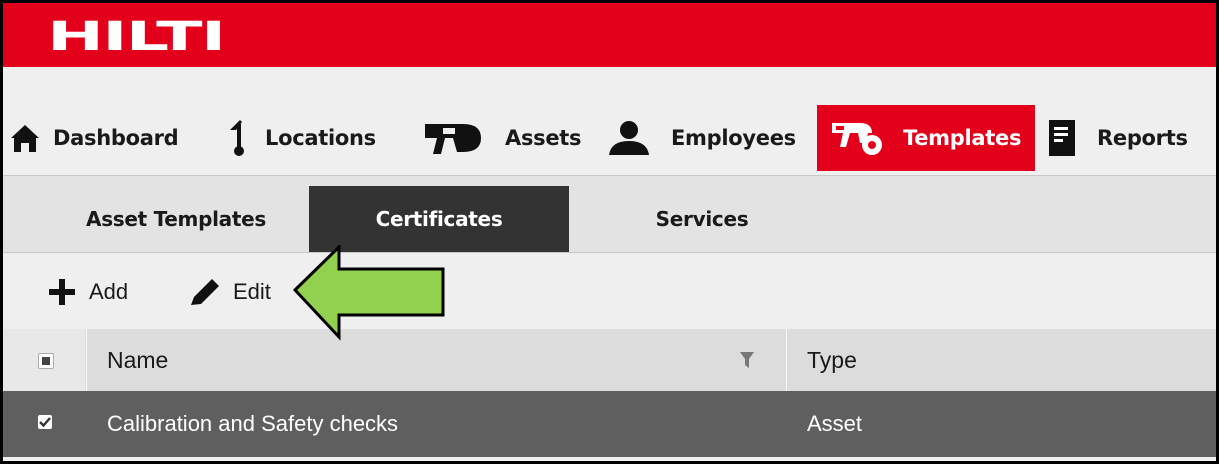 This screenshot has height=464, width=1219. Describe the element at coordinates (253, 423) in the screenshot. I see `cell-name: Calibration and Safety checks` at that location.